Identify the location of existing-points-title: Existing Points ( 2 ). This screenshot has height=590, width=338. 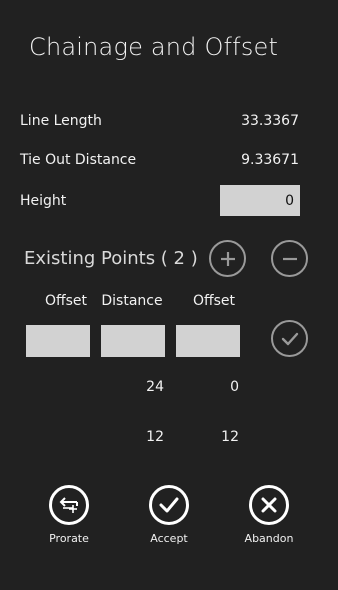
(111, 258).